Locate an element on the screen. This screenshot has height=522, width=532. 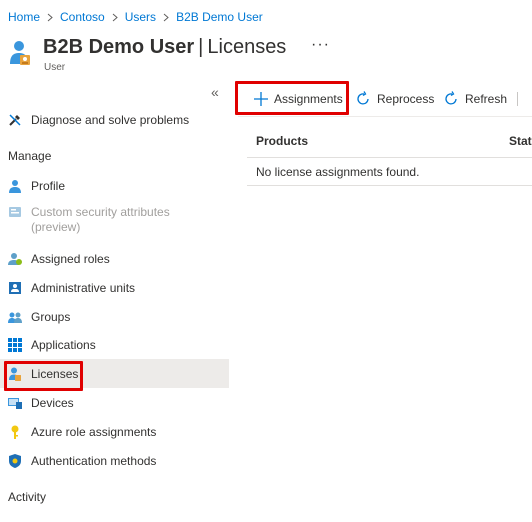
sidebar-item-groups: Groups is located at coordinates (114, 316).